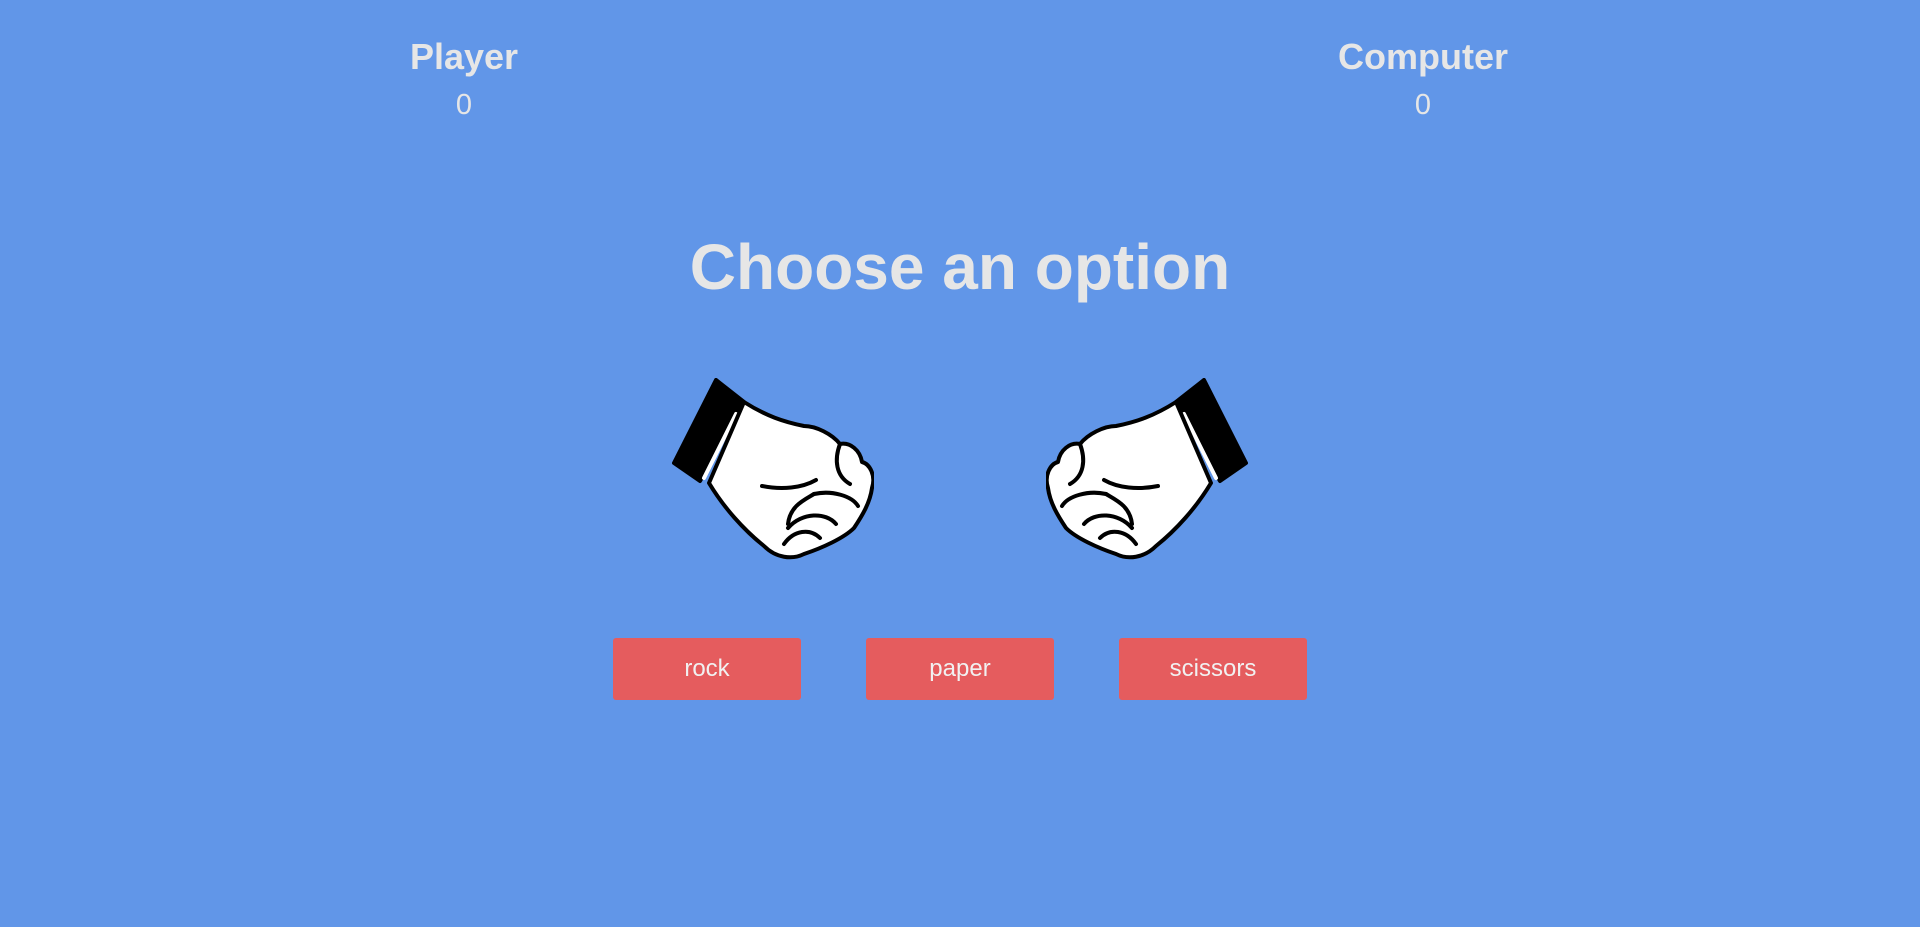 The image size is (1920, 927). I want to click on paper-button: paper, so click(960, 669).